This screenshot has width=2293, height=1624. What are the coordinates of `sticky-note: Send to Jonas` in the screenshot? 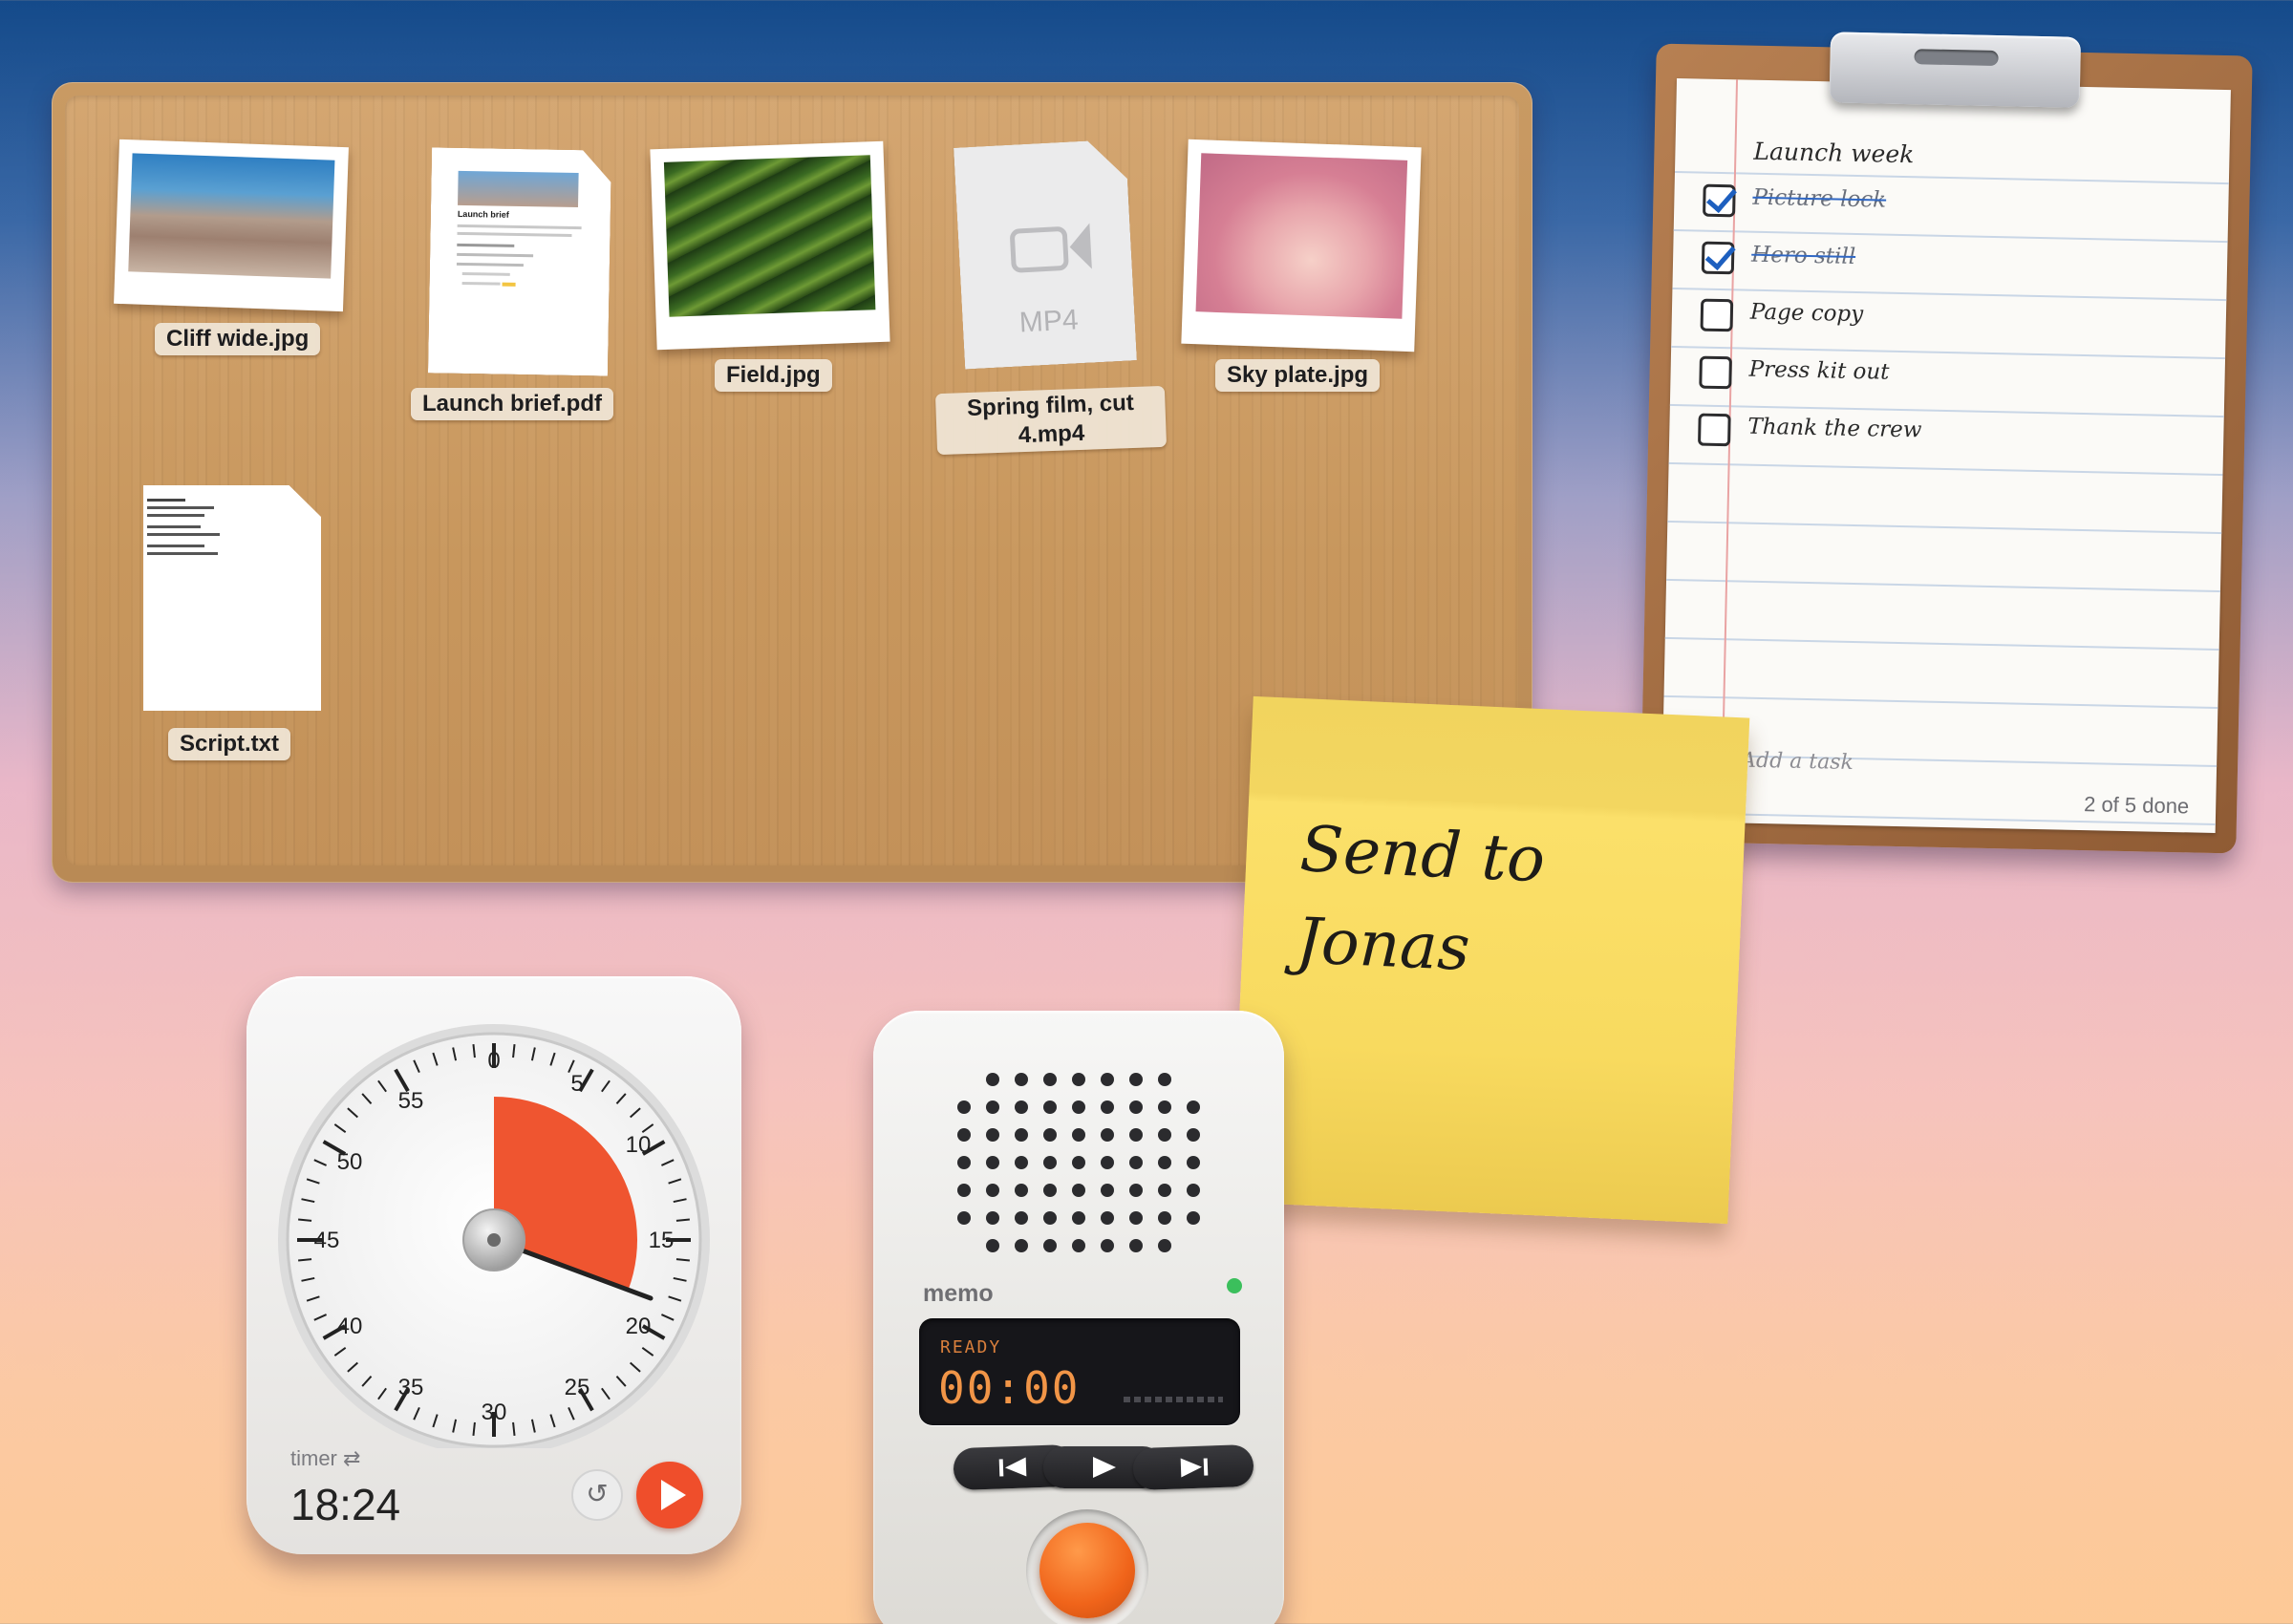 It's located at (1490, 960).